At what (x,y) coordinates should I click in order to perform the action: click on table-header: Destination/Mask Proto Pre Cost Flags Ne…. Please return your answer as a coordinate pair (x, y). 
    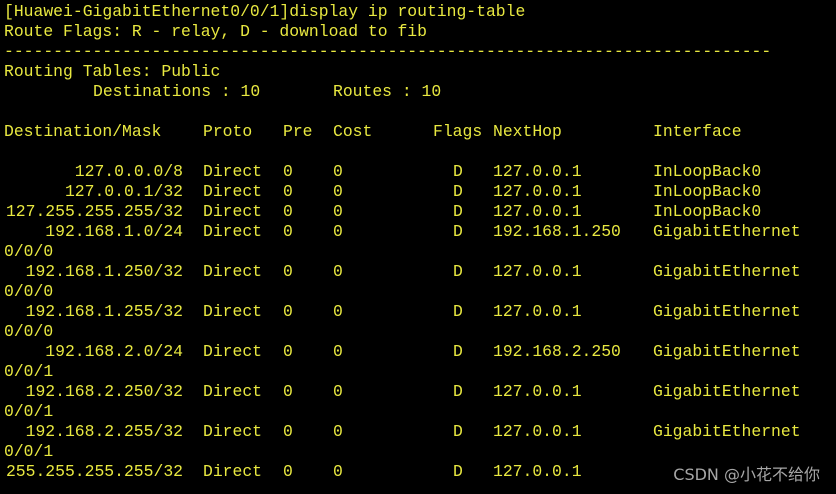
    Looking at the image, I should click on (418, 132).